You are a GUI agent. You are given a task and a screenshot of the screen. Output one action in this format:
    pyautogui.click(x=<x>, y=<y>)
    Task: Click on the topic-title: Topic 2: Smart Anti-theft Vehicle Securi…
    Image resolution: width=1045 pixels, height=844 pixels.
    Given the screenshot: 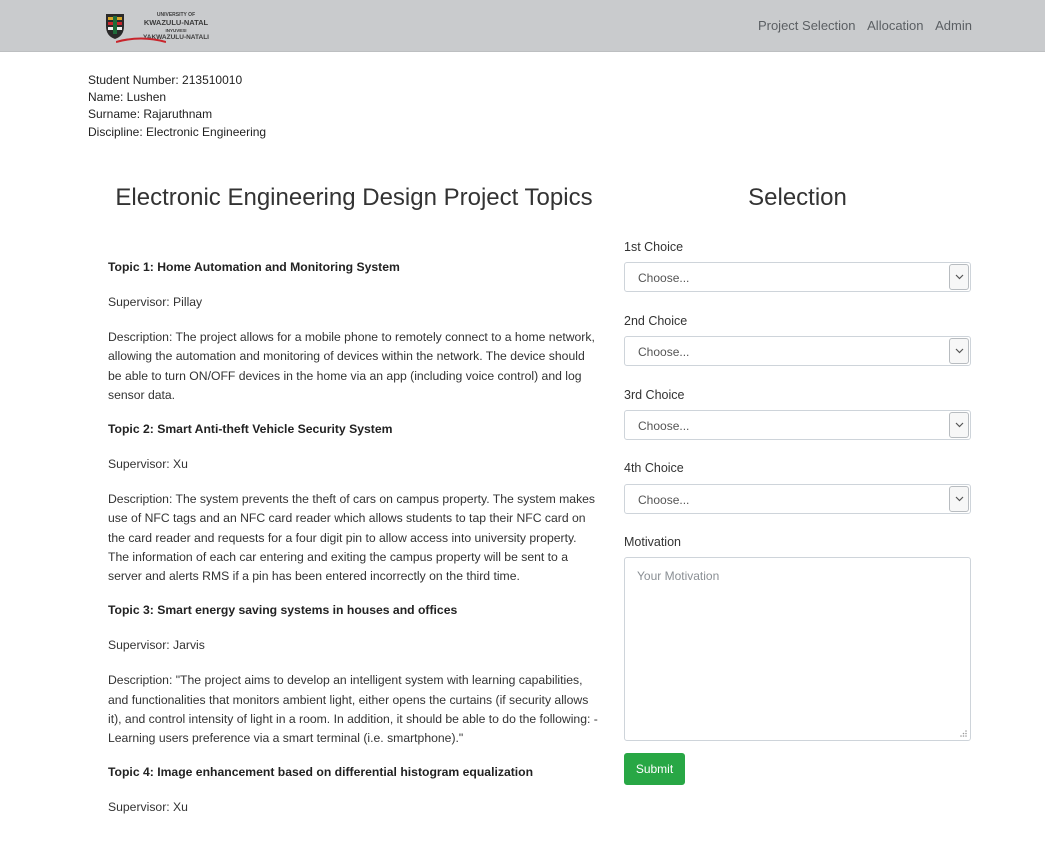 What is the action you would take?
    pyautogui.click(x=250, y=429)
    